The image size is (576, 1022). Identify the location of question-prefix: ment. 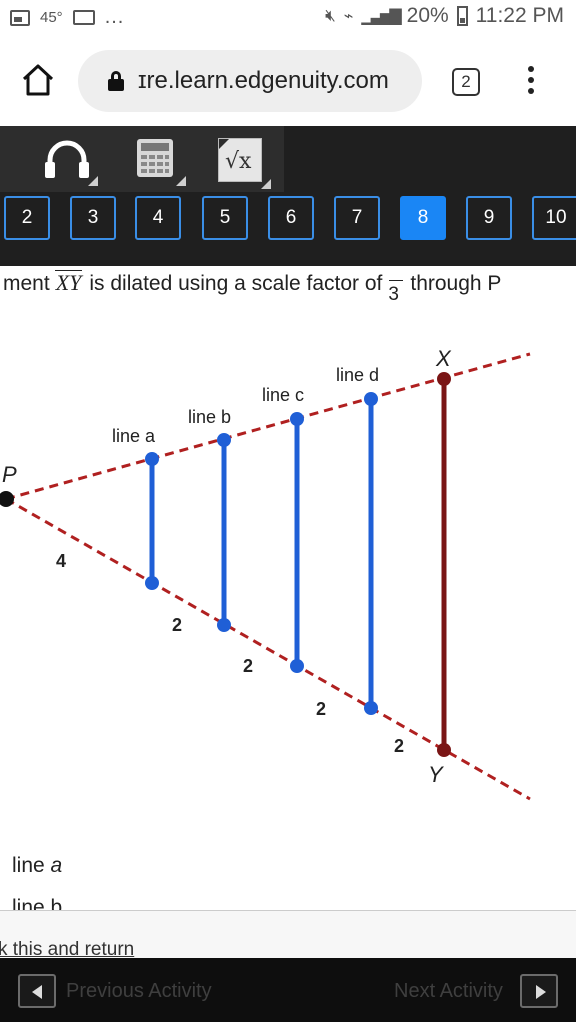
(26, 283).